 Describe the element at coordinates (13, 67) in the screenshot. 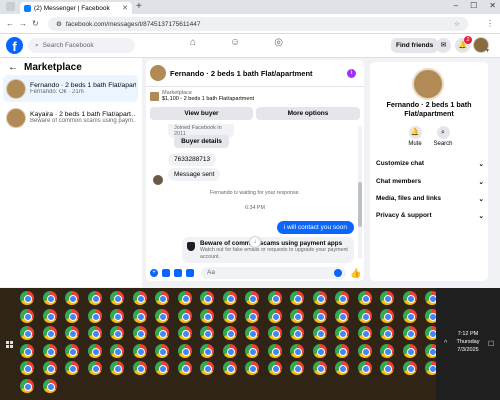

I see `back-arrow-icon: ←` at that location.